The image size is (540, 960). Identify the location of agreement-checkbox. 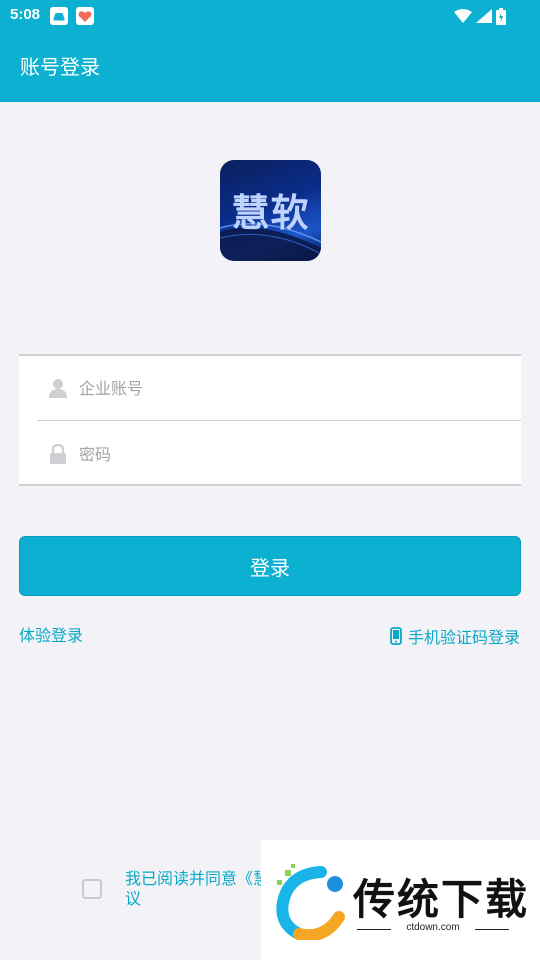
(92, 889).